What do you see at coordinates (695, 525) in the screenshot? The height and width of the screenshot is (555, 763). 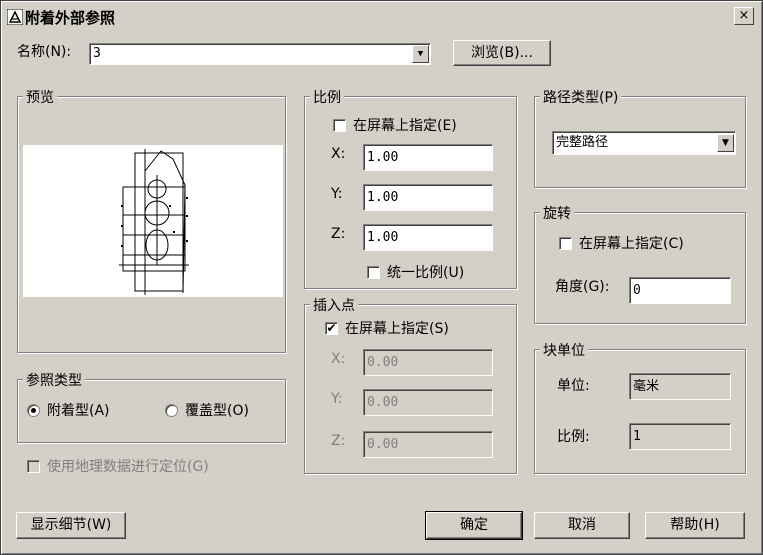 I see `help-button: 帮助(H)` at bounding box center [695, 525].